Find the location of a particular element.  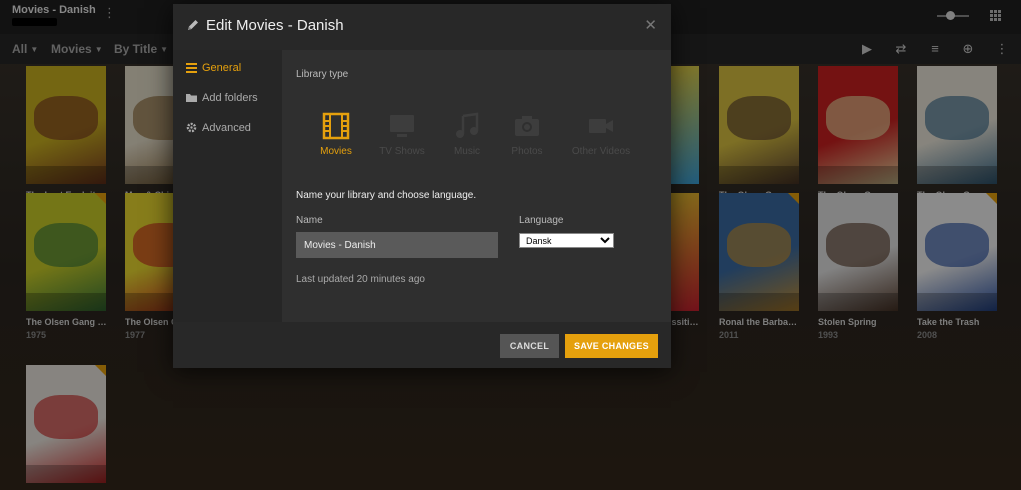

nav-item-label: Advanced is located at coordinates (226, 128).